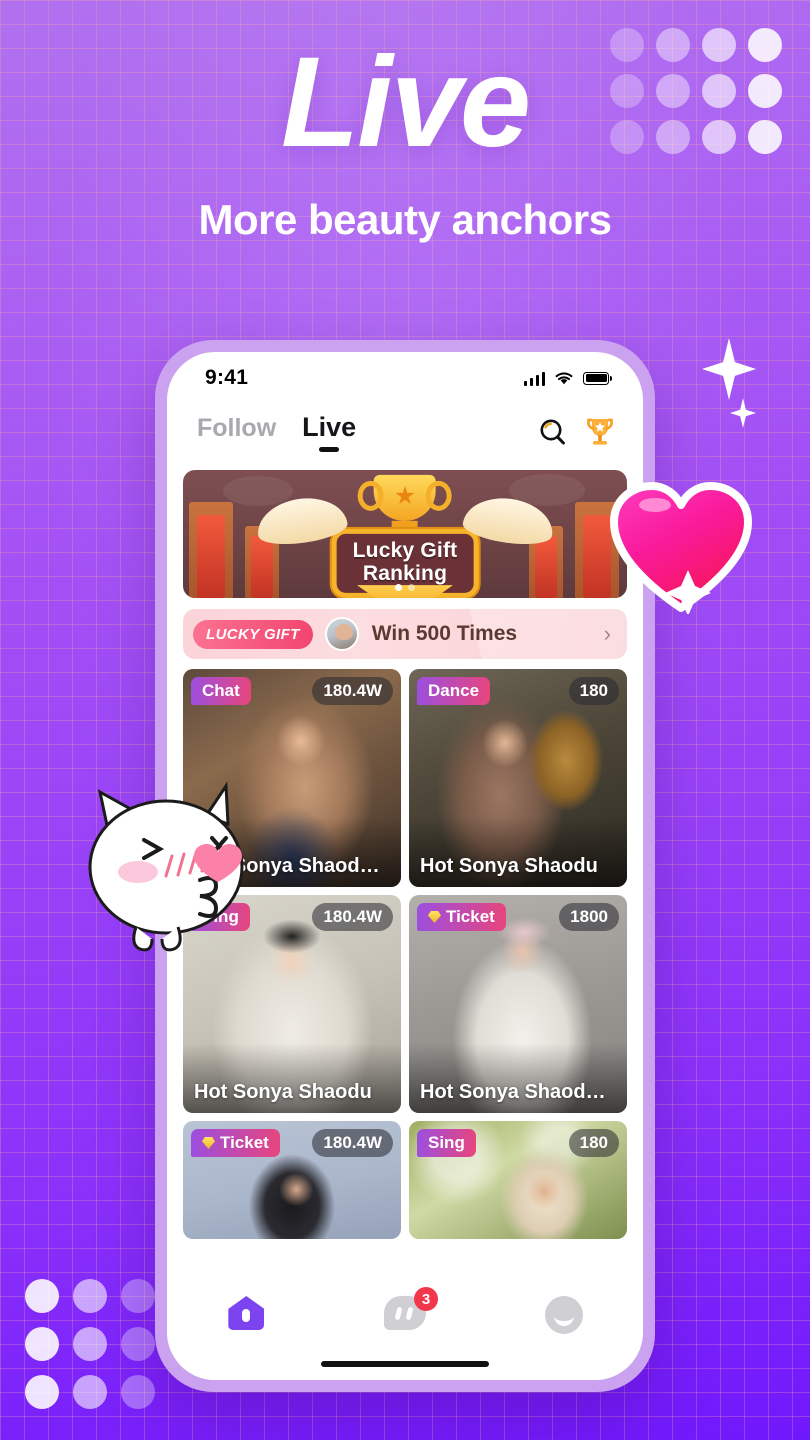 Image resolution: width=810 pixels, height=1440 pixels. Describe the element at coordinates (405, 587) in the screenshot. I see `banner-pagination-dots` at that location.